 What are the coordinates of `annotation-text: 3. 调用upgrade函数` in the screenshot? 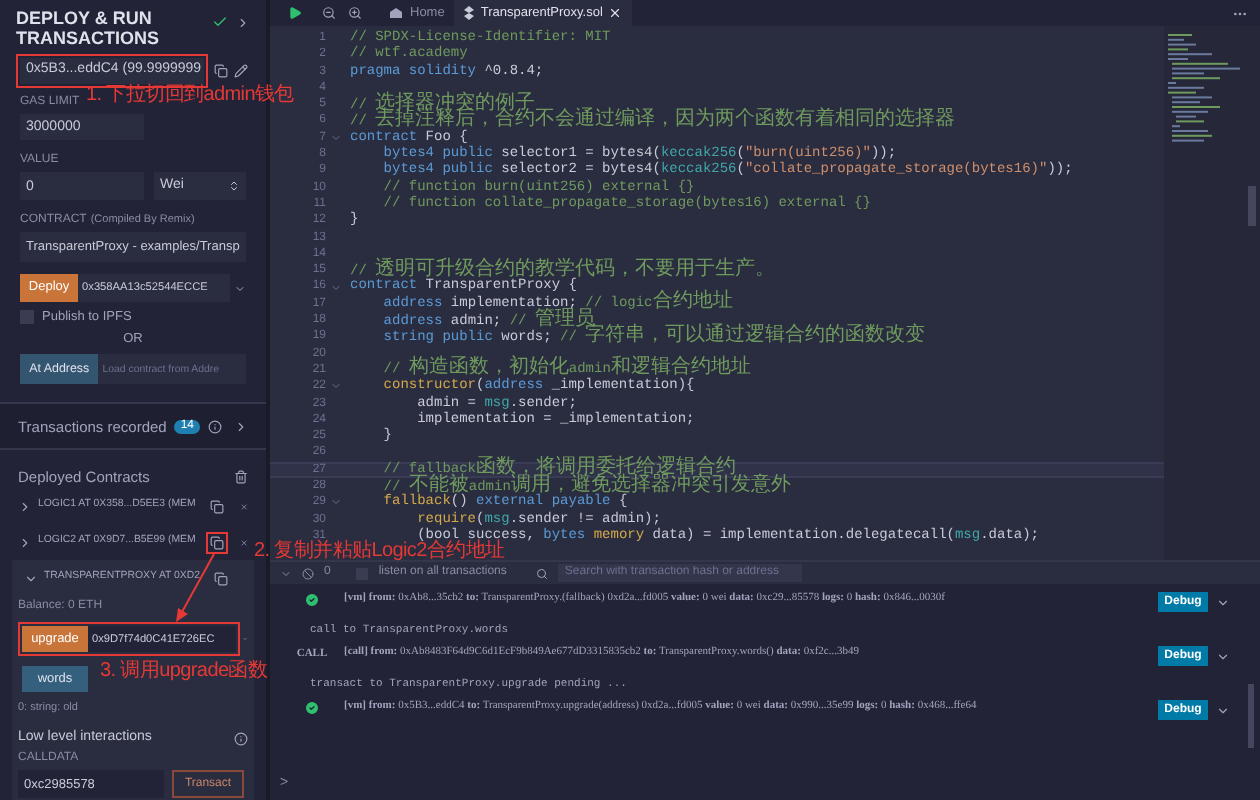 It's located at (184, 671).